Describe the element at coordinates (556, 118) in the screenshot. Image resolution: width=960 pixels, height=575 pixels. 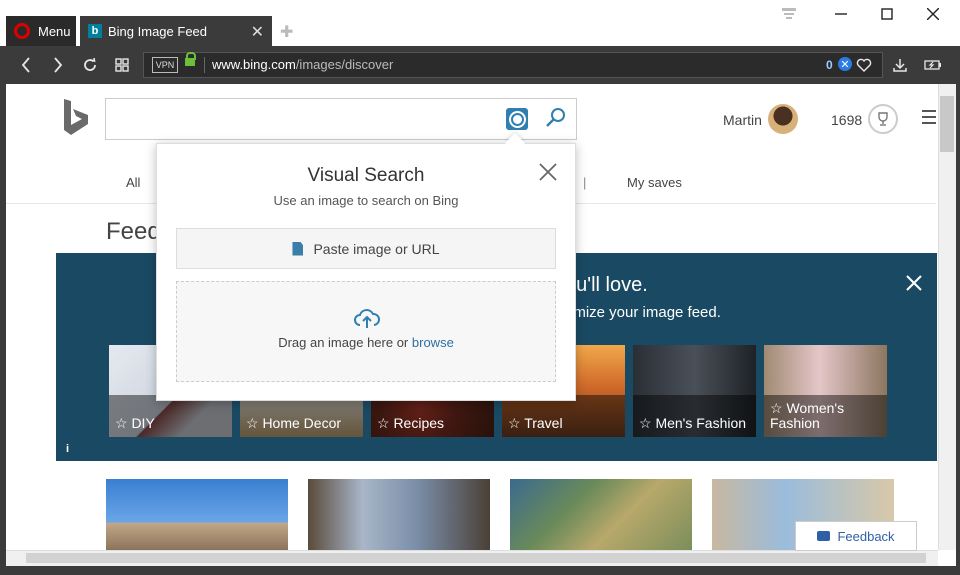
I see `search-icon` at that location.